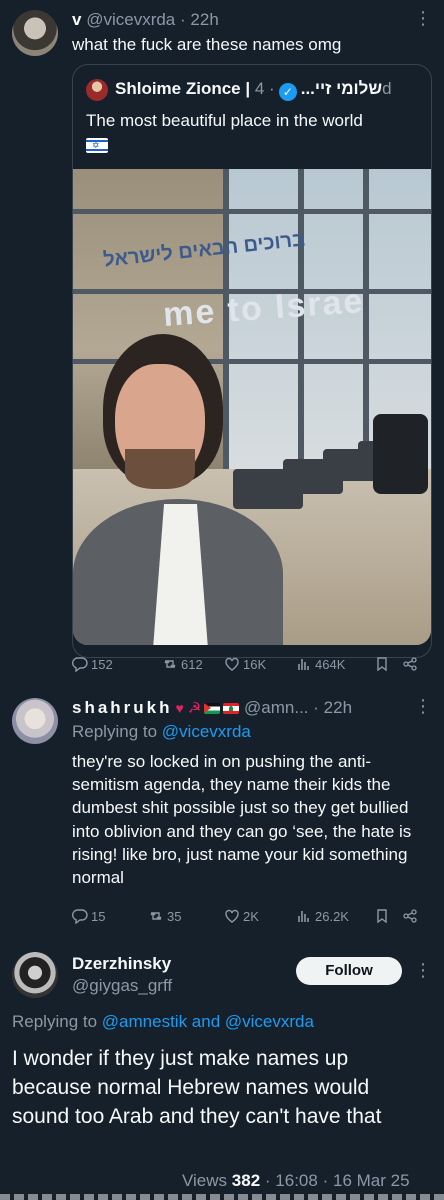 Image resolution: width=444 pixels, height=1200 pixels. What do you see at coordinates (122, 986) in the screenshot?
I see `author-handle: @giygas_grff` at bounding box center [122, 986].